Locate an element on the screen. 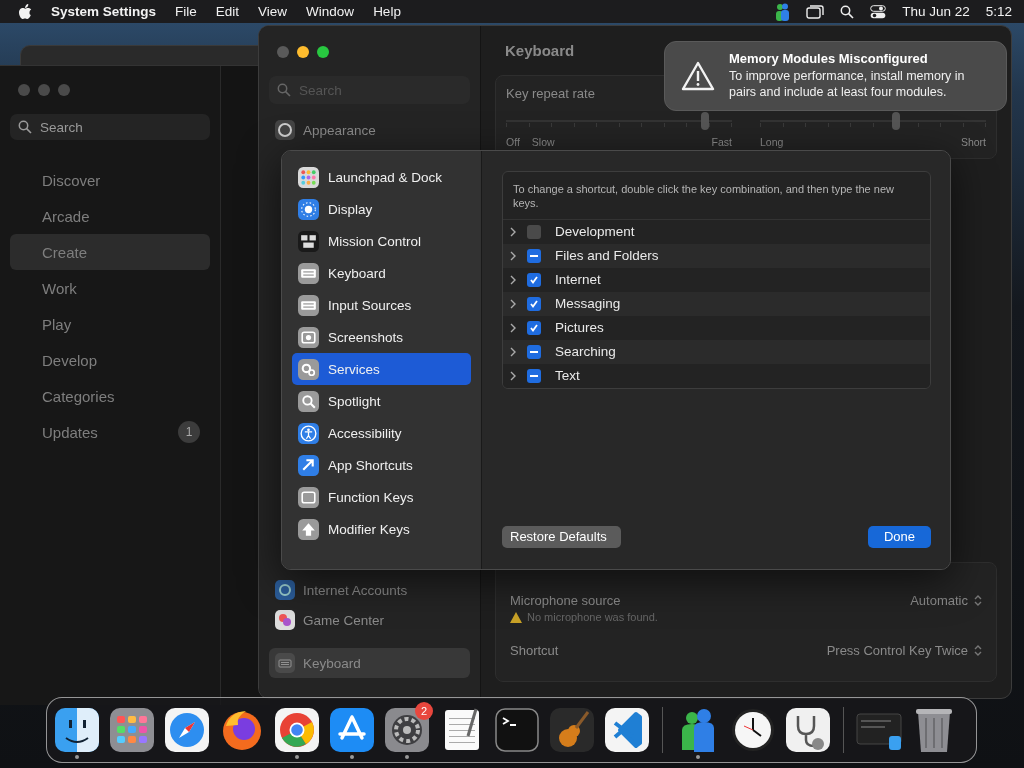 This screenshot has width=1024, height=768. face-icon is located at coordinates (77, 730).